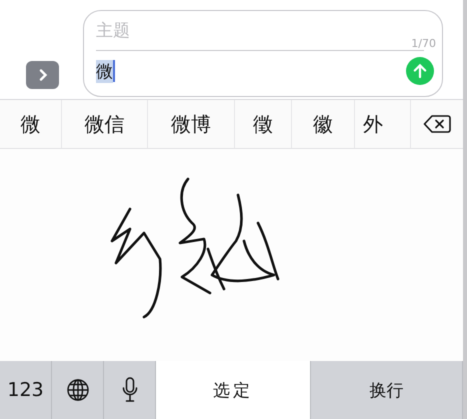 The image size is (467, 419). Describe the element at coordinates (130, 390) in the screenshot. I see `microphone-icon` at that location.